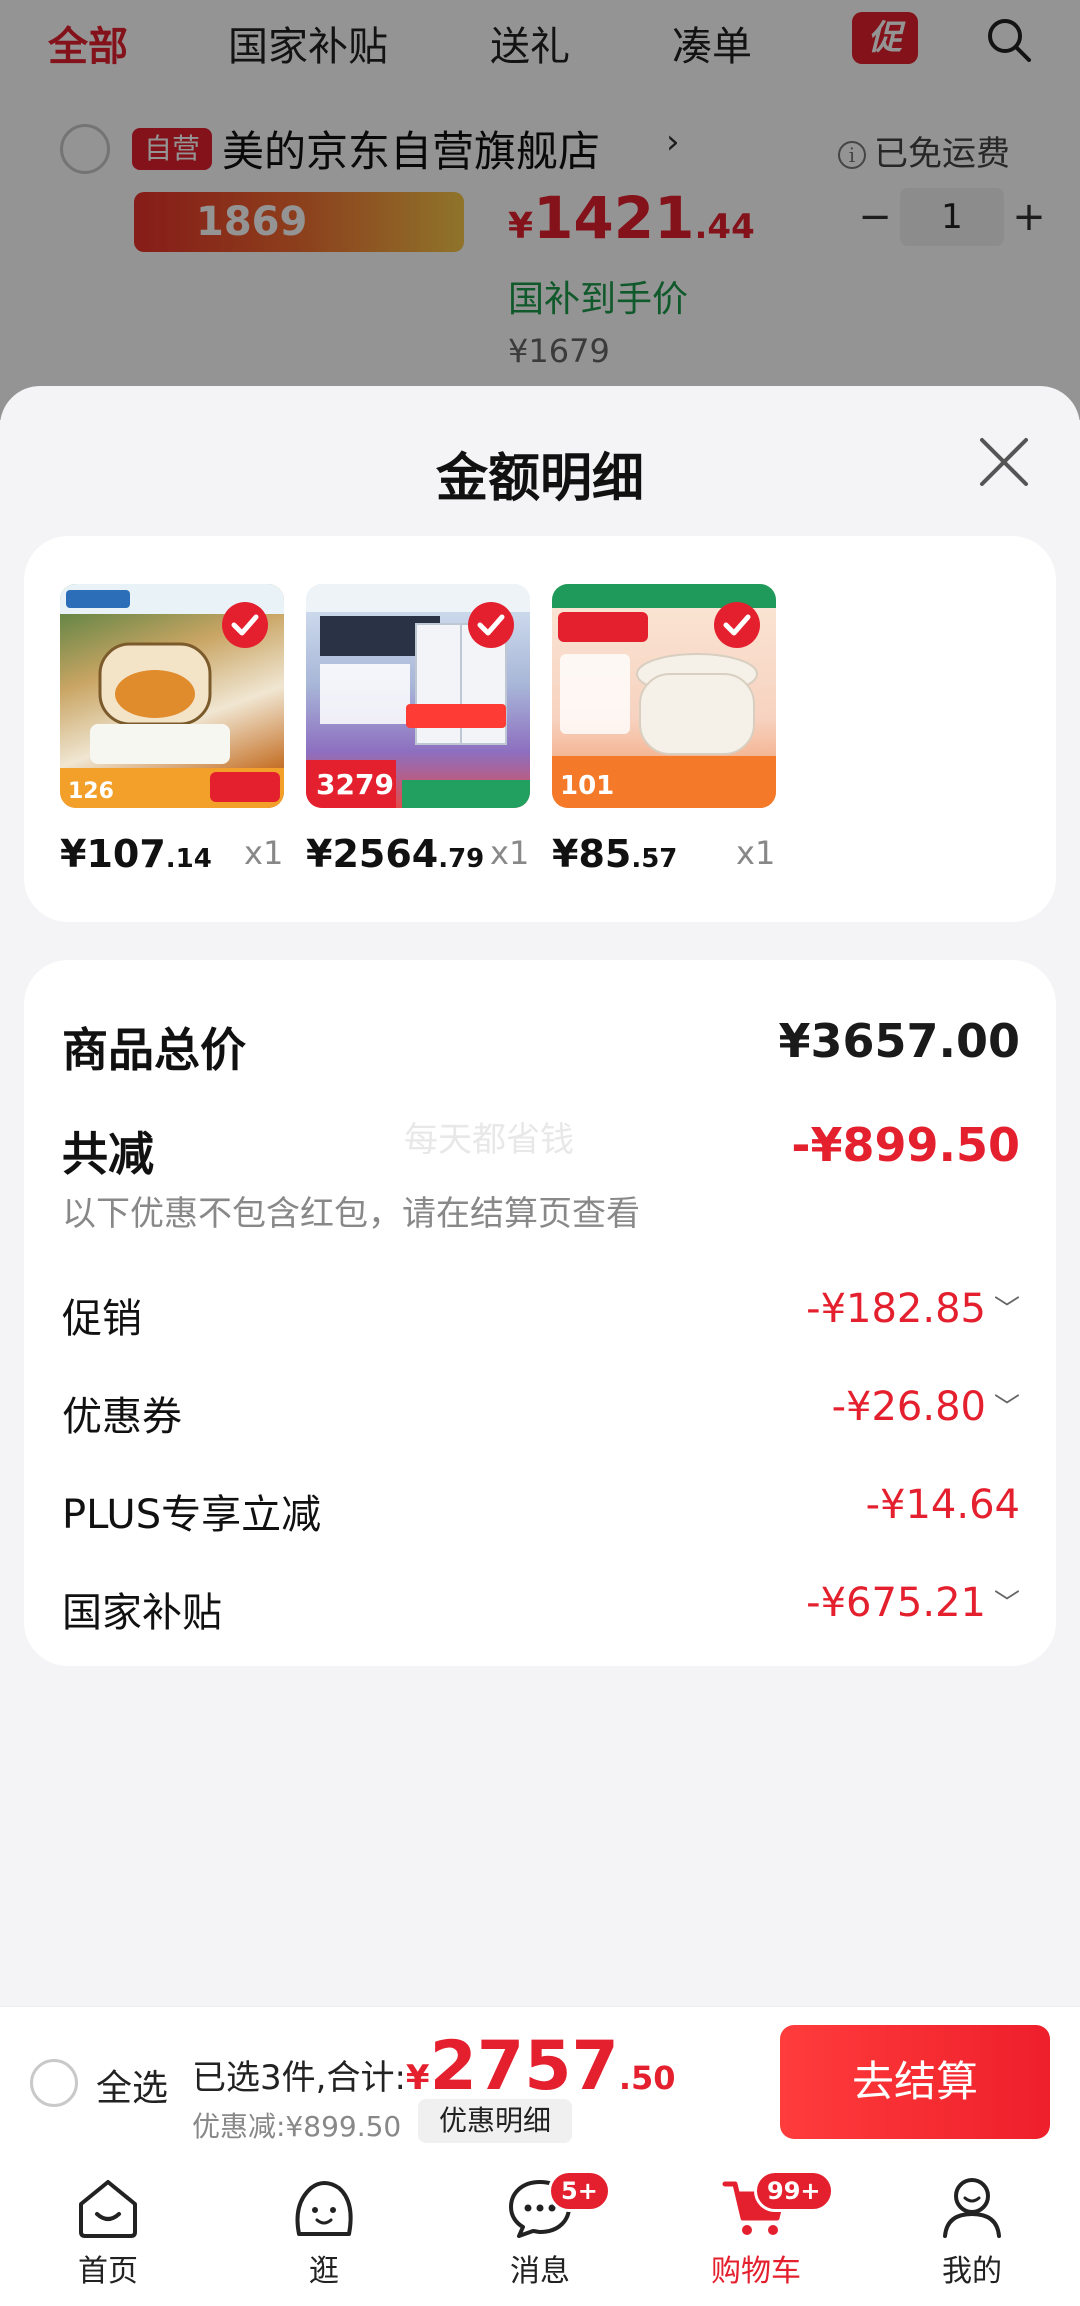  What do you see at coordinates (54, 2083) in the screenshot?
I see `select-all-radio` at bounding box center [54, 2083].